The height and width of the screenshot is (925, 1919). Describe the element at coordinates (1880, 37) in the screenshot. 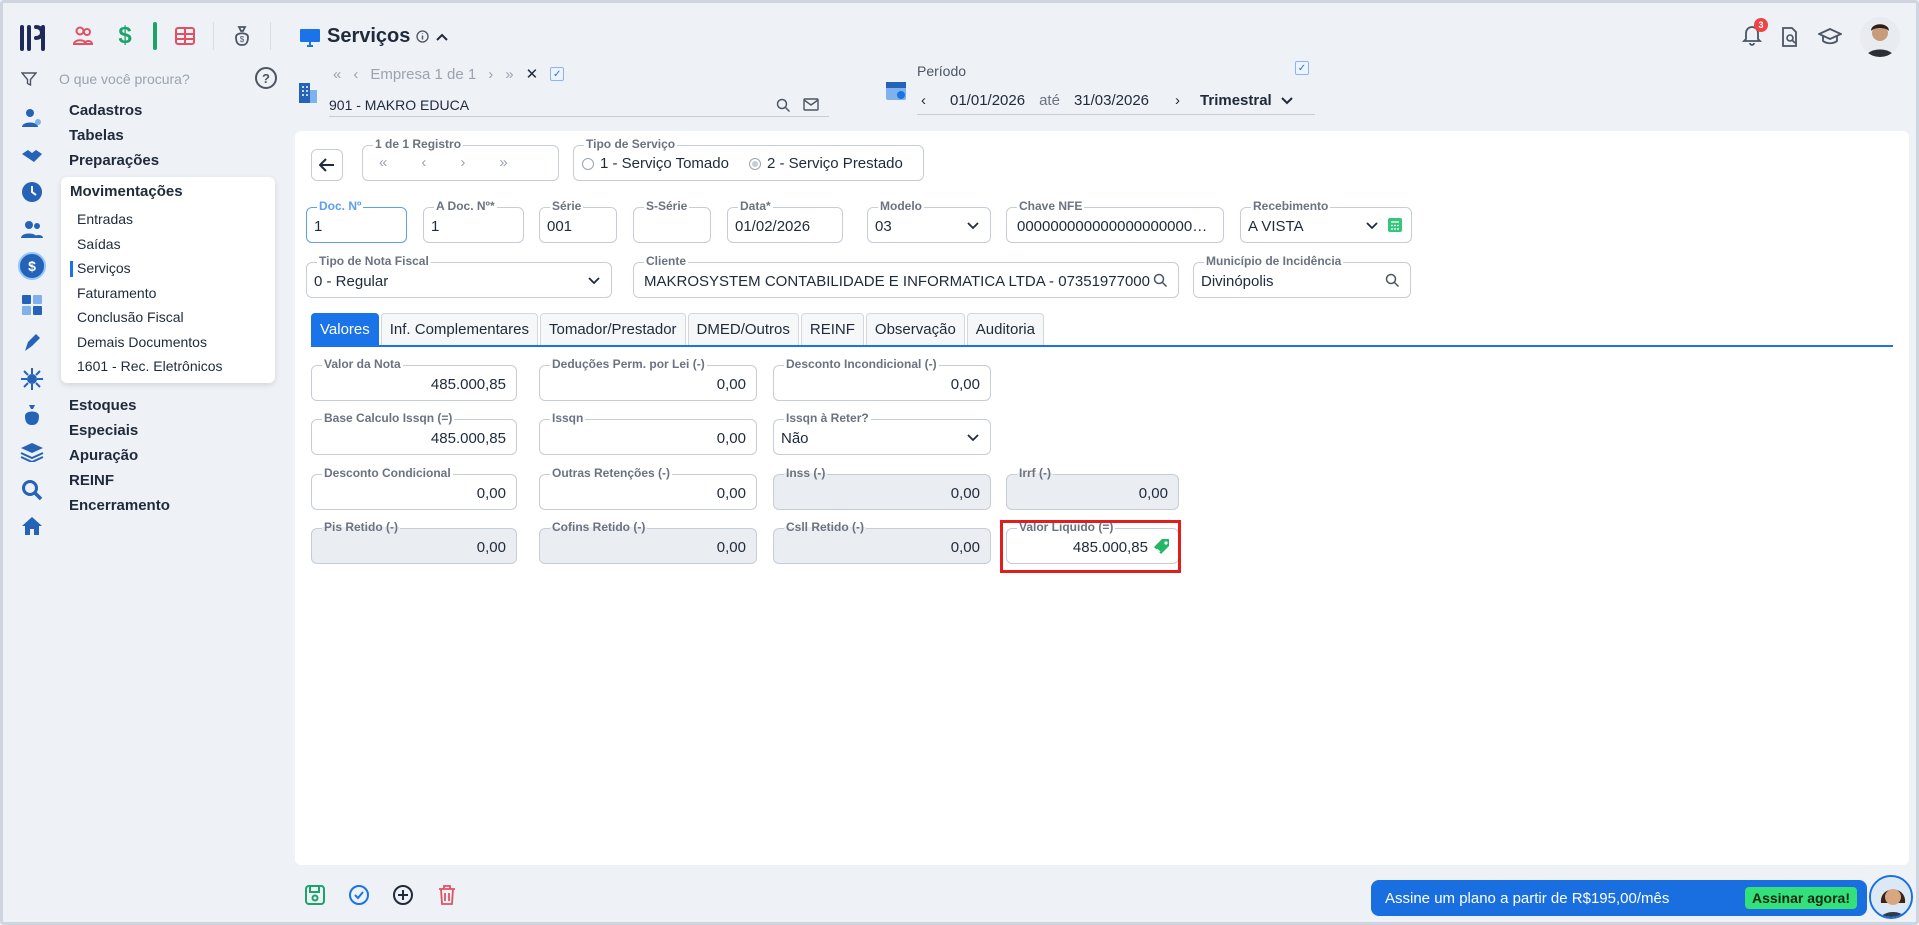

I see `user-avatar` at that location.